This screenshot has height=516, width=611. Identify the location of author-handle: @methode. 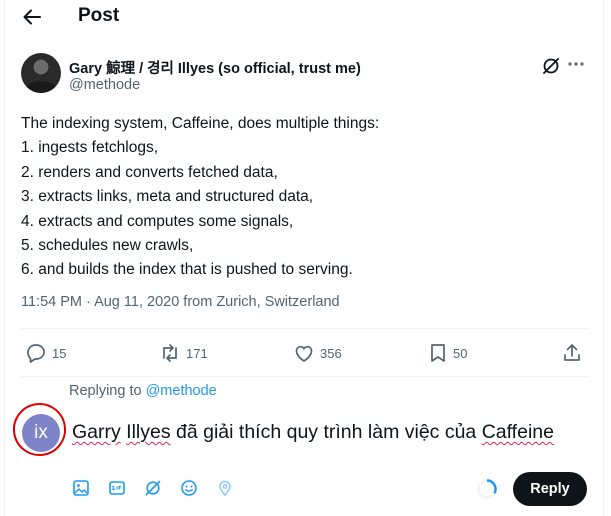
(104, 85).